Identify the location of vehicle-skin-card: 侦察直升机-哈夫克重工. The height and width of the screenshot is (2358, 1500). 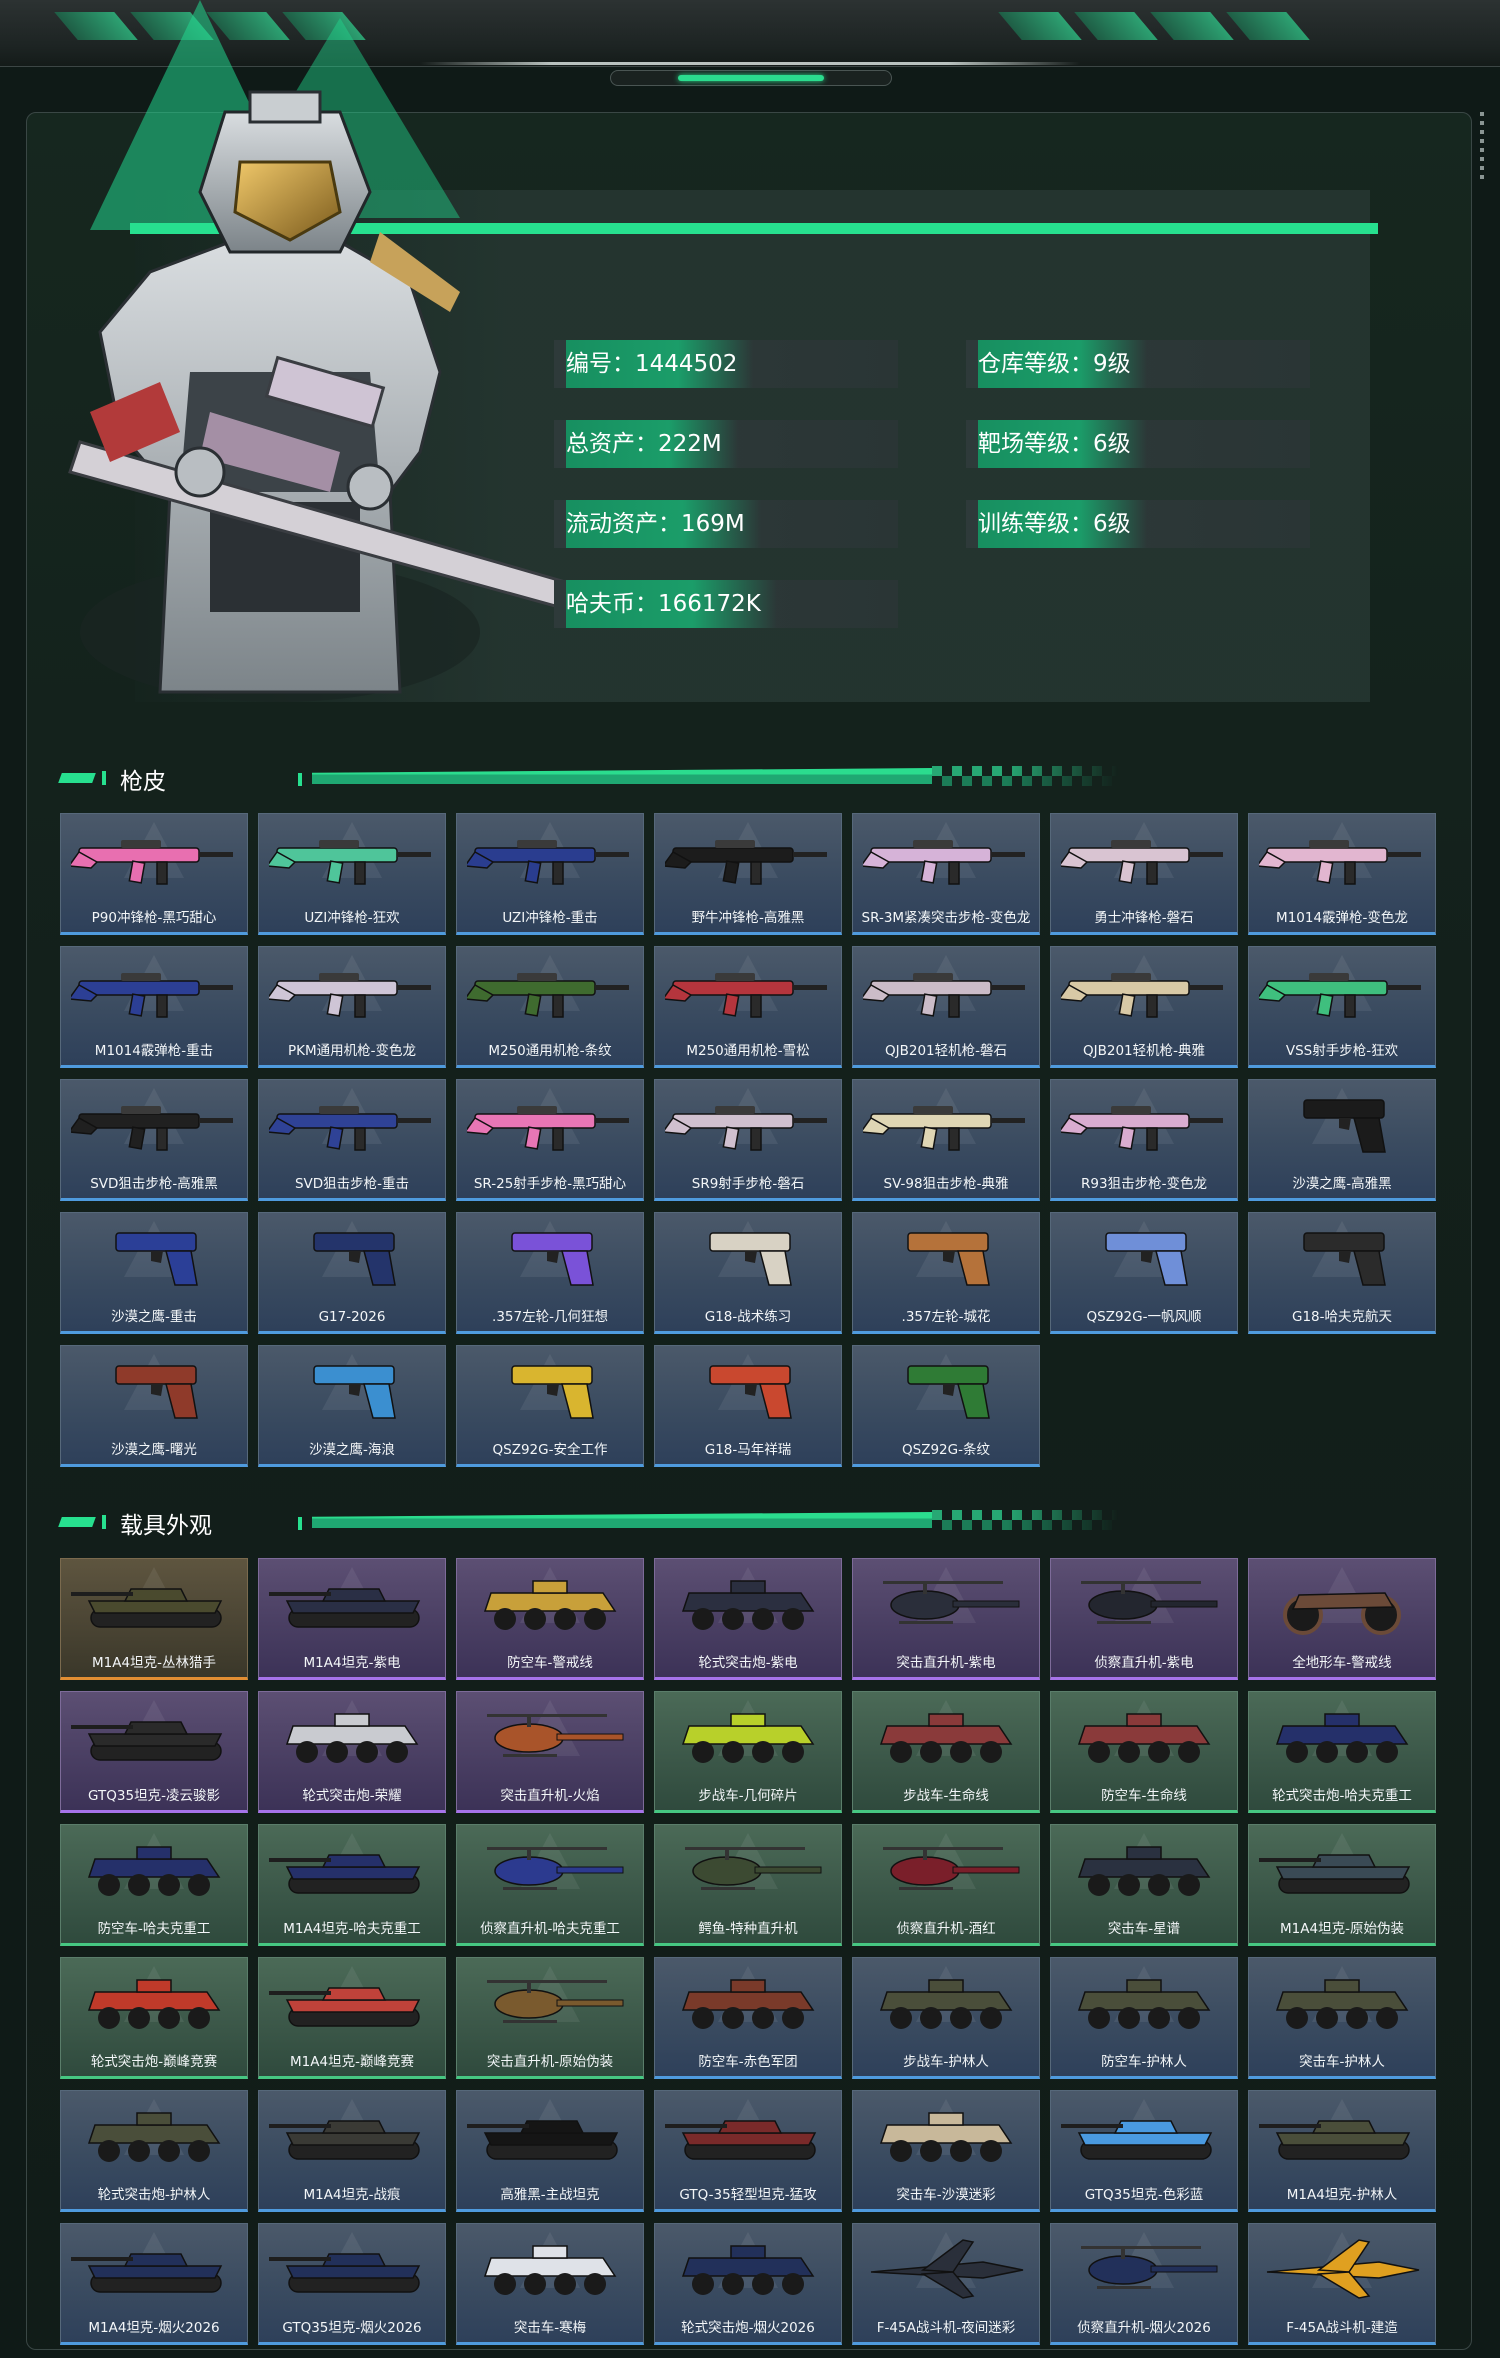
(550, 1885).